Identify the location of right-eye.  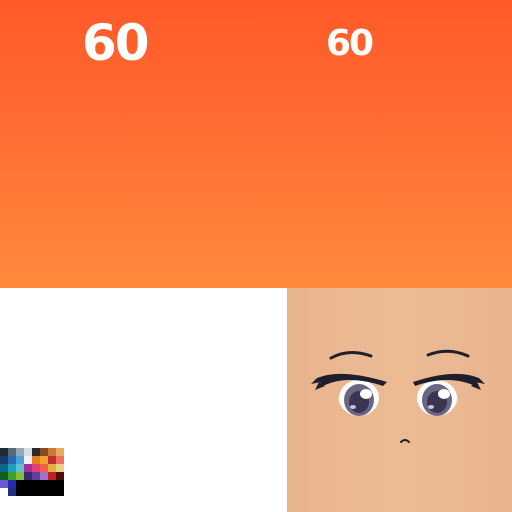
(449, 394).